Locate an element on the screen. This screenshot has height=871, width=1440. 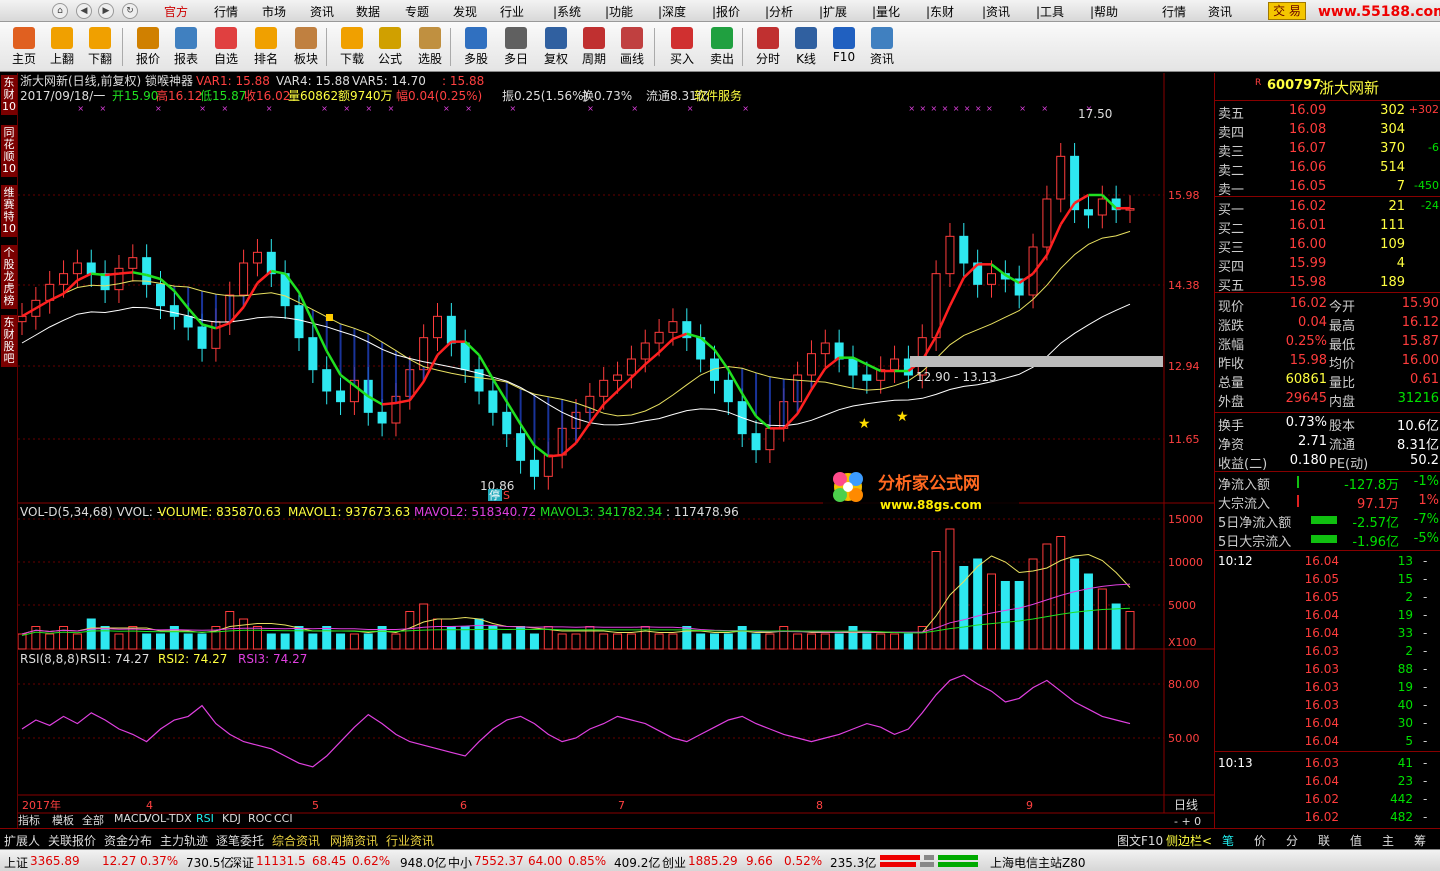
indicator-tab-7: ROC is located at coordinates (260, 818).